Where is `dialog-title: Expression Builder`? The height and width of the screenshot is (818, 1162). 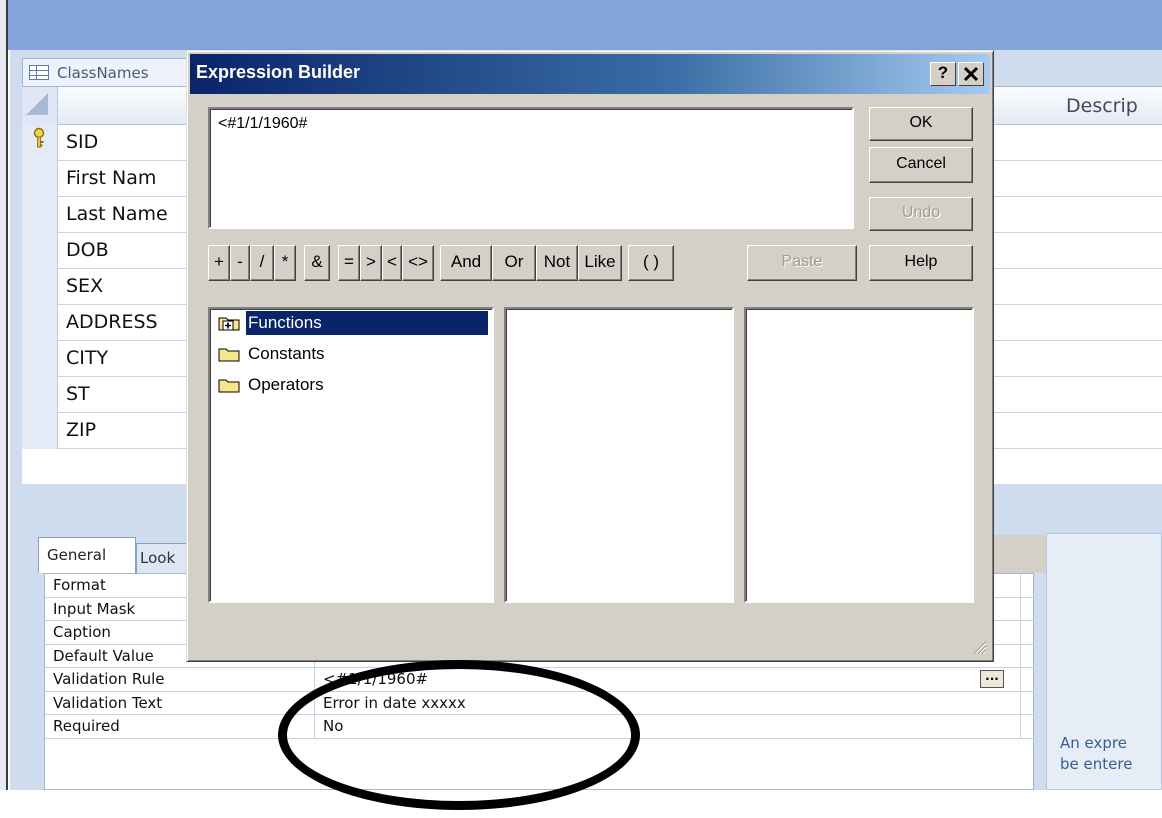
dialog-title: Expression Builder is located at coordinates (278, 72).